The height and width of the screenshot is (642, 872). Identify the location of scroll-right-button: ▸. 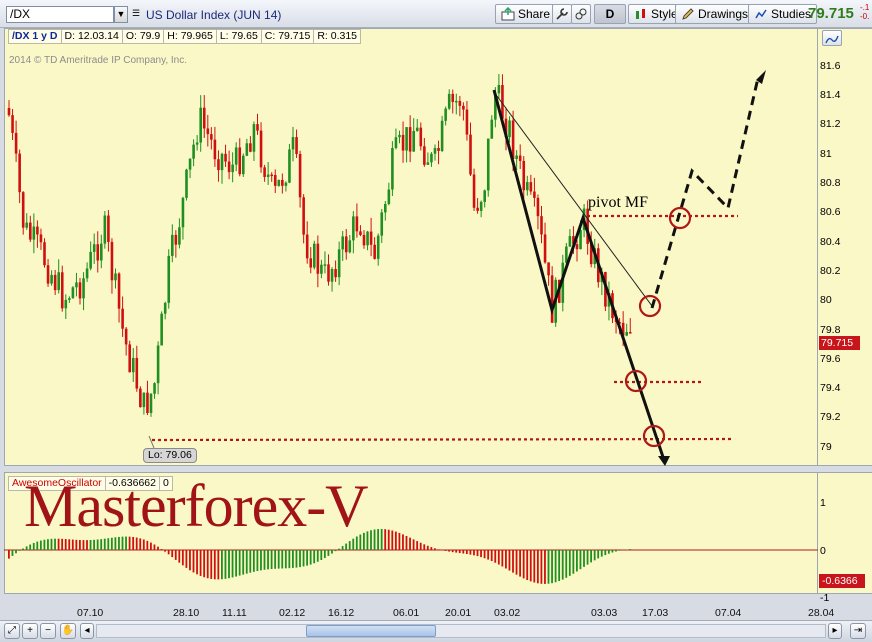
(835, 631).